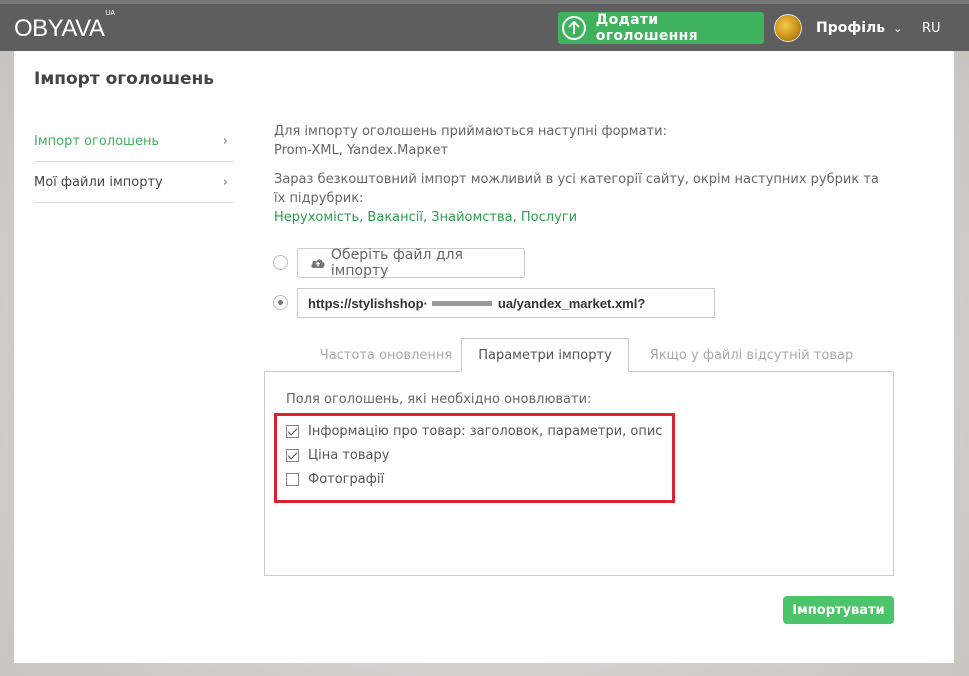  I want to click on avatar, so click(788, 28).